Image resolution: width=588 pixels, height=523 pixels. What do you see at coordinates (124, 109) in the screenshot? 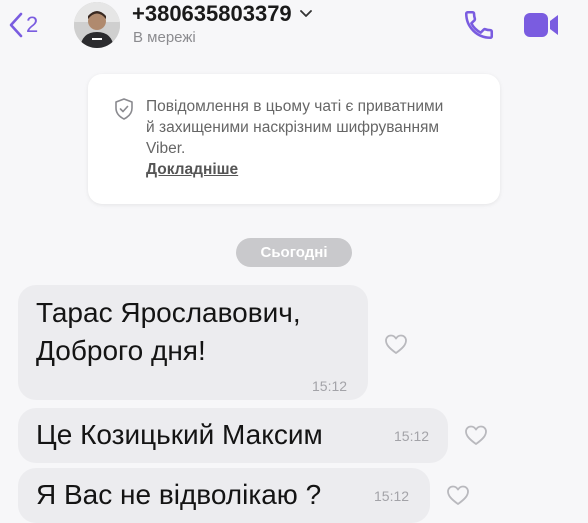
I see `shield-lock-icon` at bounding box center [124, 109].